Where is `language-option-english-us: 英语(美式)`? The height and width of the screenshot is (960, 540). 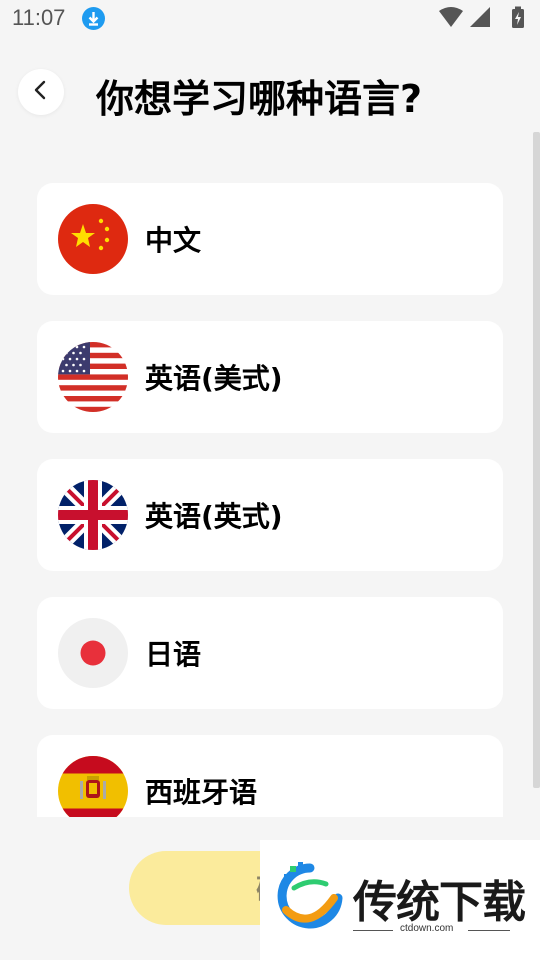 language-option-english-us: 英语(美式) is located at coordinates (270, 377).